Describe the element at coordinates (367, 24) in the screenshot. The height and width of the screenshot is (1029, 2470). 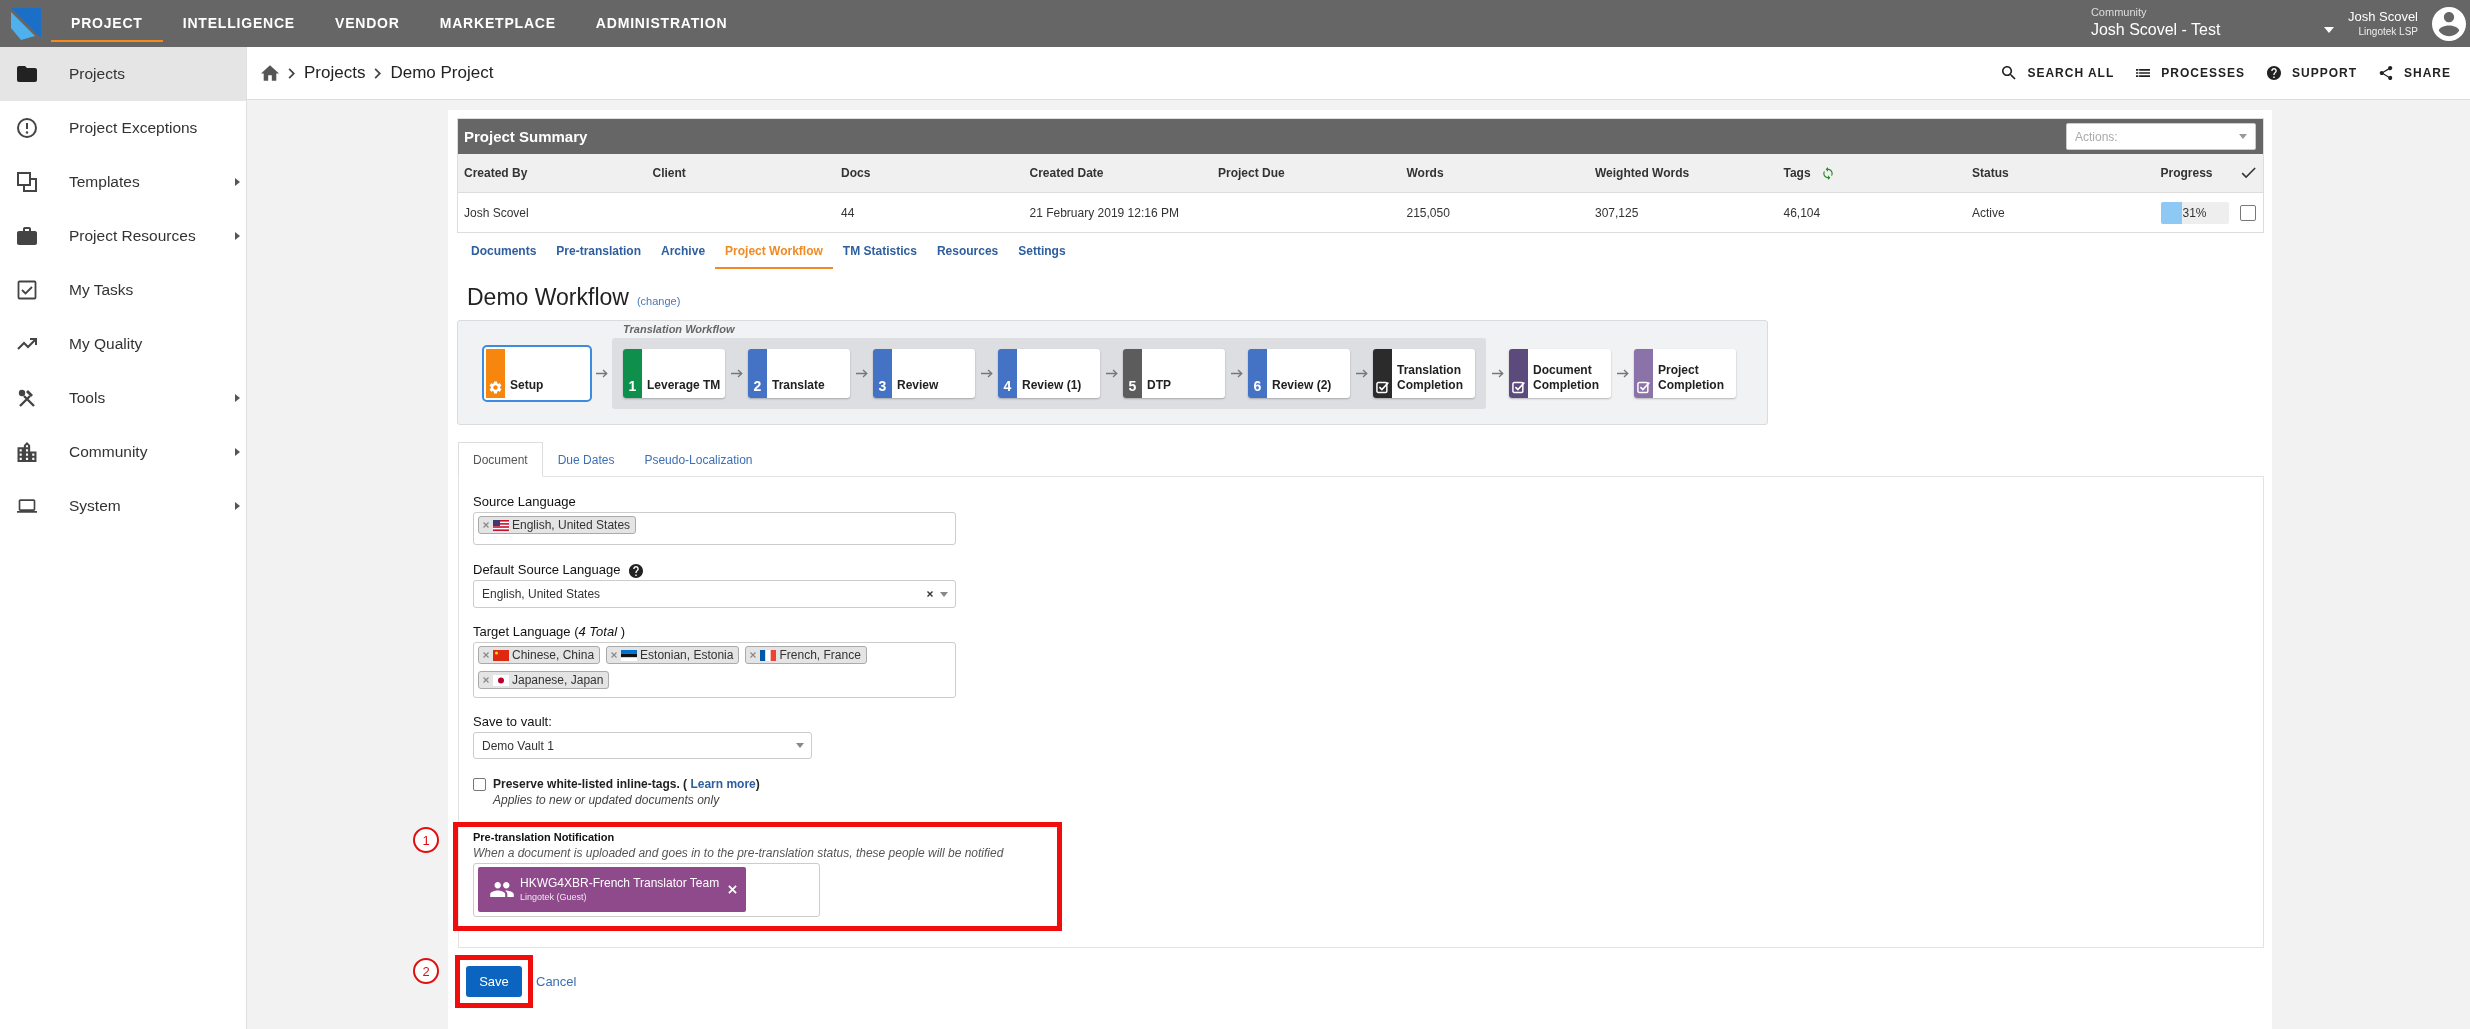
I see `nav-tab: VENDOR` at that location.